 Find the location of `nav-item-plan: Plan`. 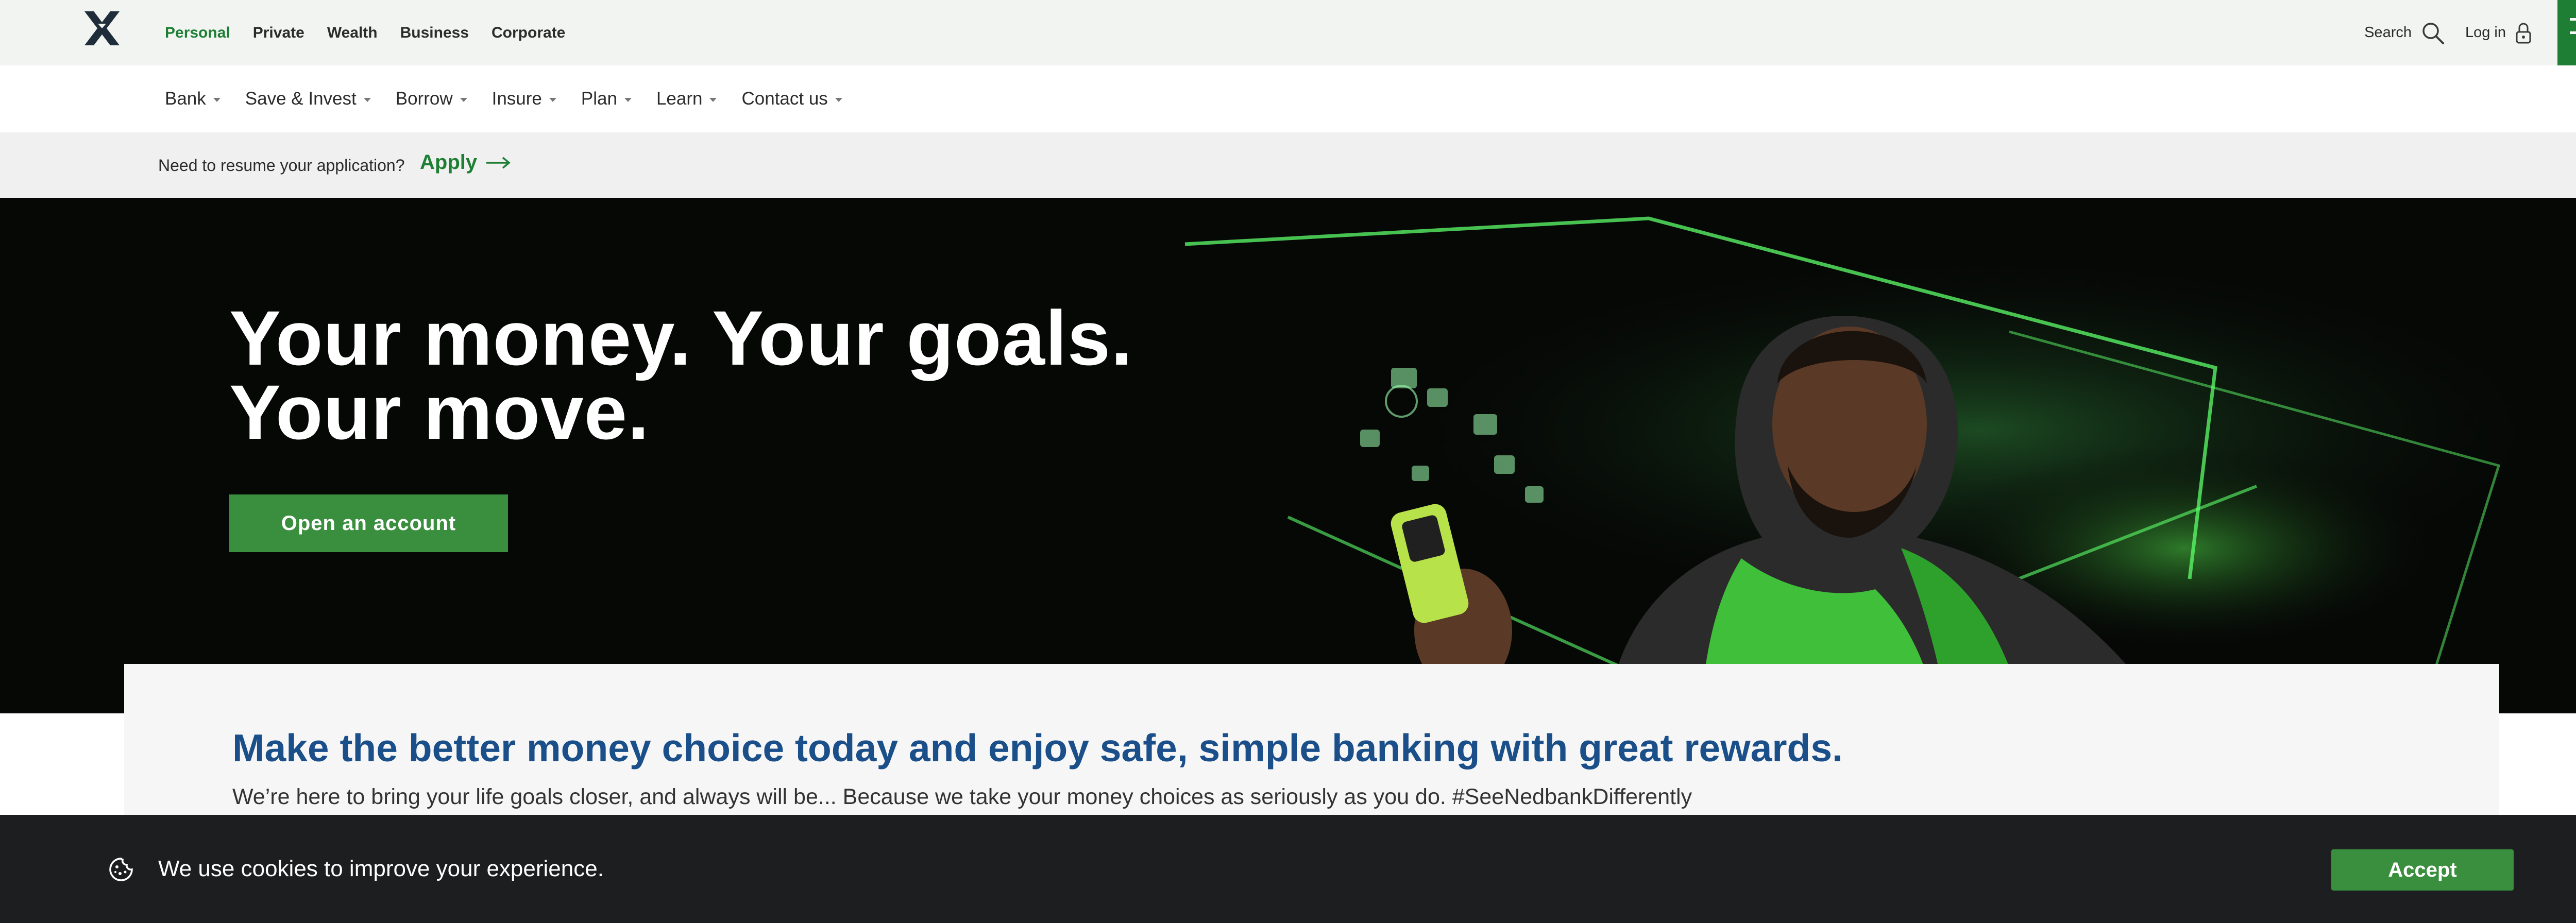

nav-item-plan: Plan is located at coordinates (606, 99).